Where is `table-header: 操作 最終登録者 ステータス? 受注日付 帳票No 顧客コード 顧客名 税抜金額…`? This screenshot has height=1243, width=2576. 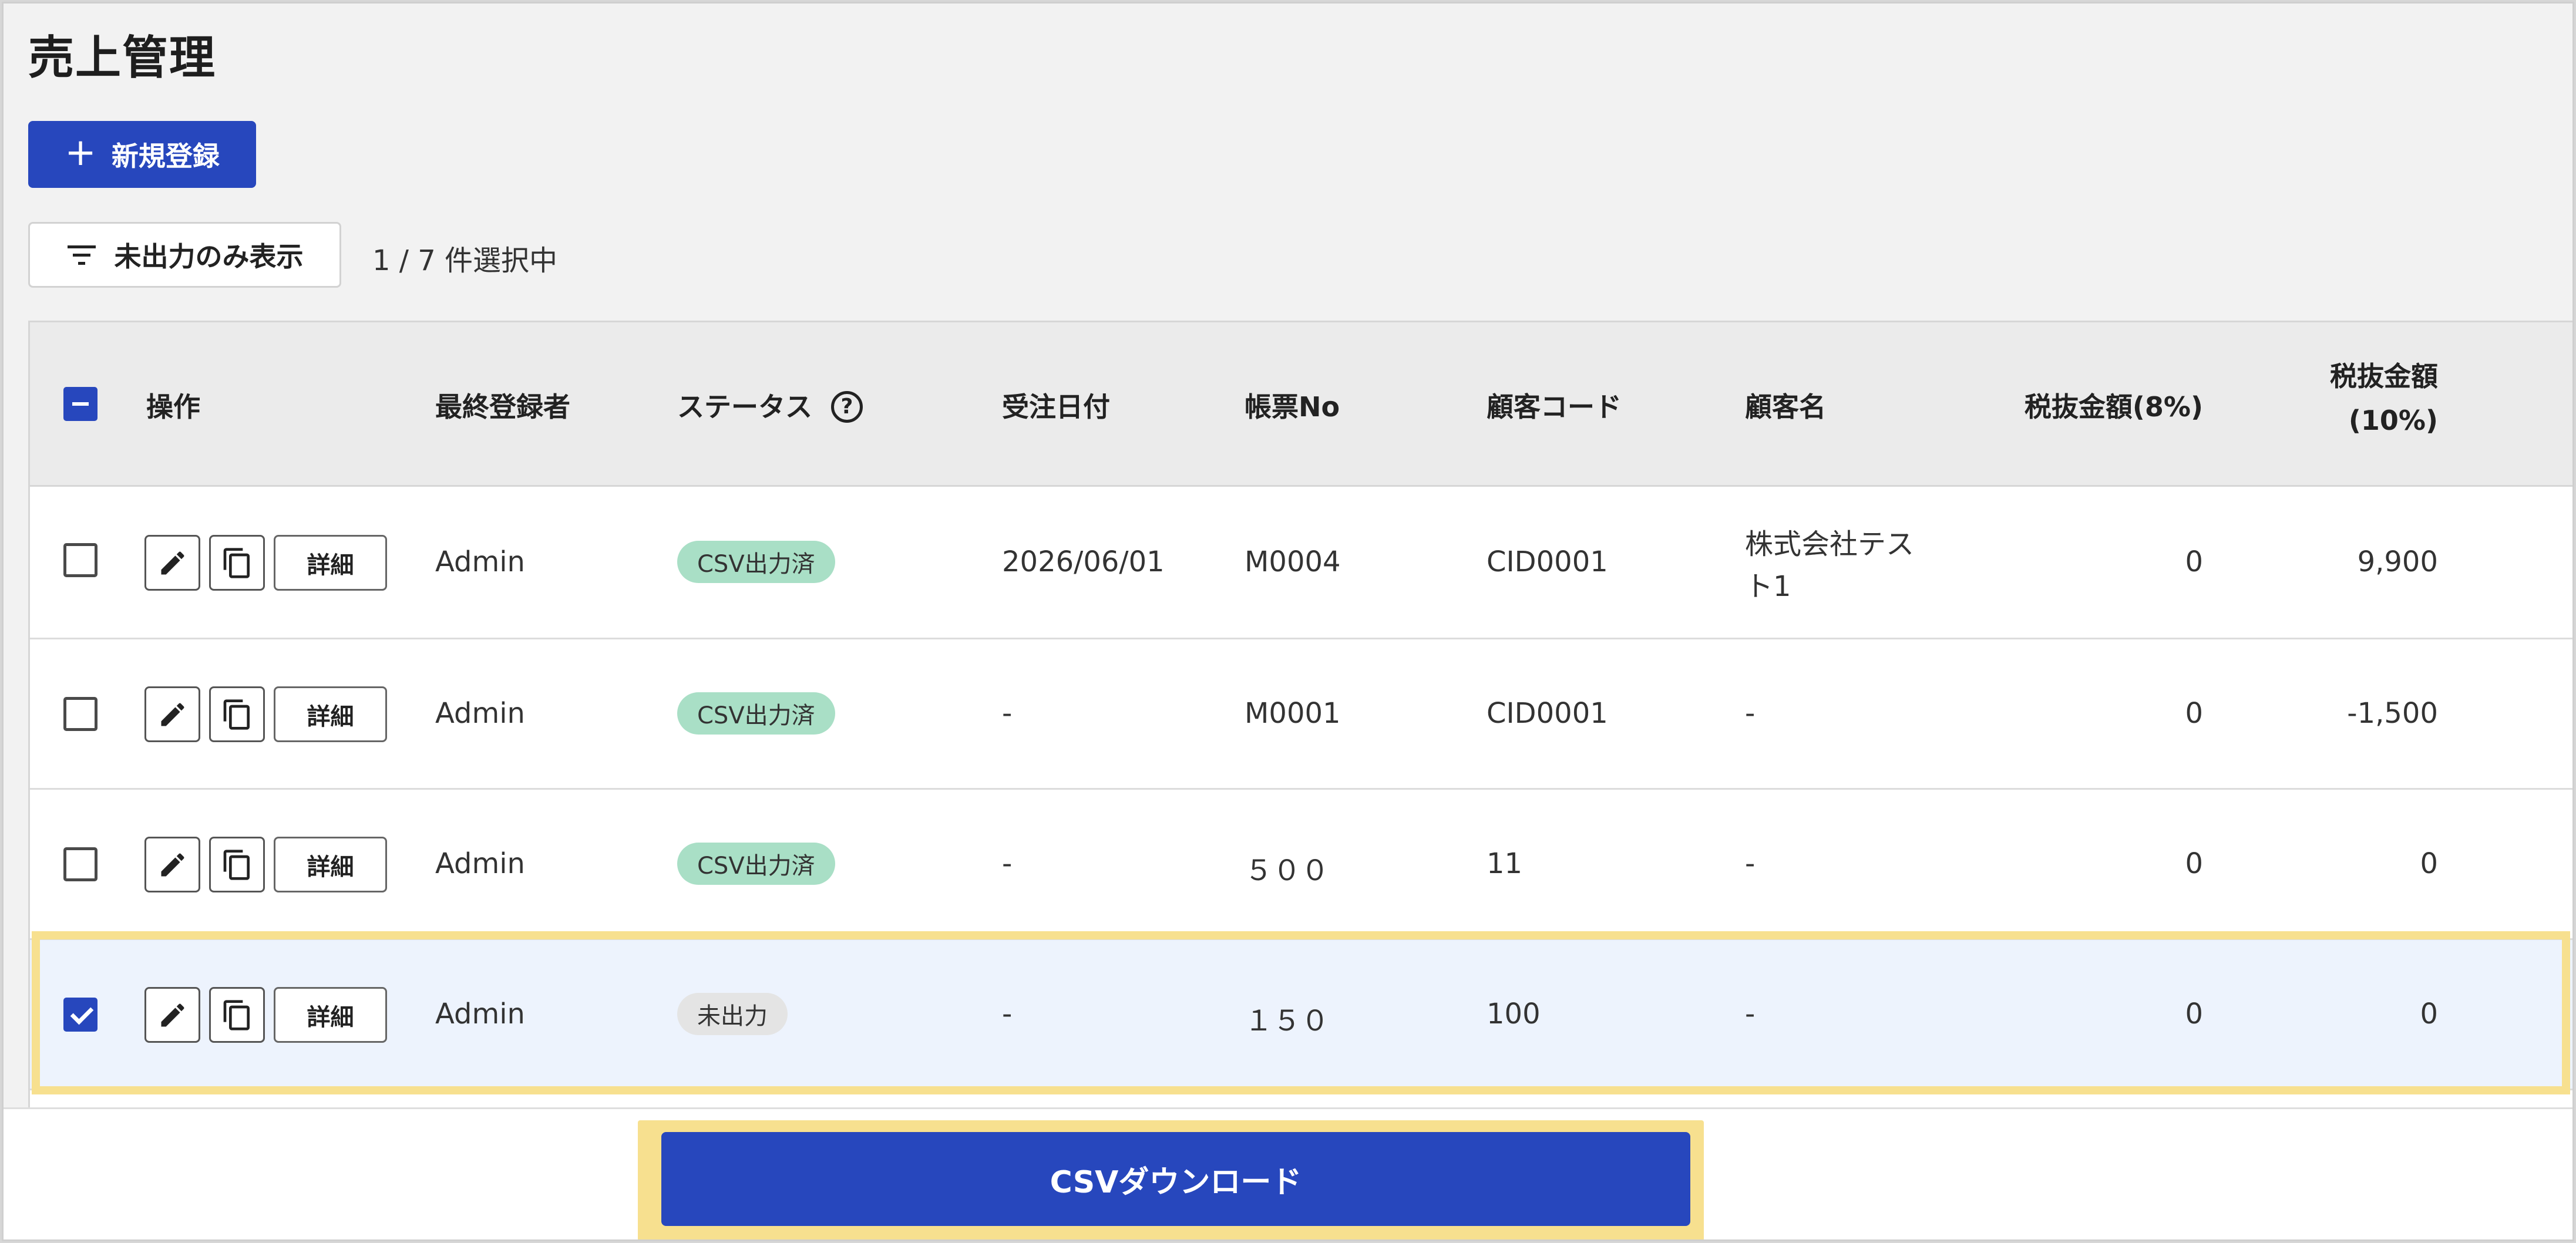
table-header: 操作 最終登録者 ステータス? 受注日付 帳票No 顧客コード 顧客名 税抜金額… is located at coordinates (1301, 404).